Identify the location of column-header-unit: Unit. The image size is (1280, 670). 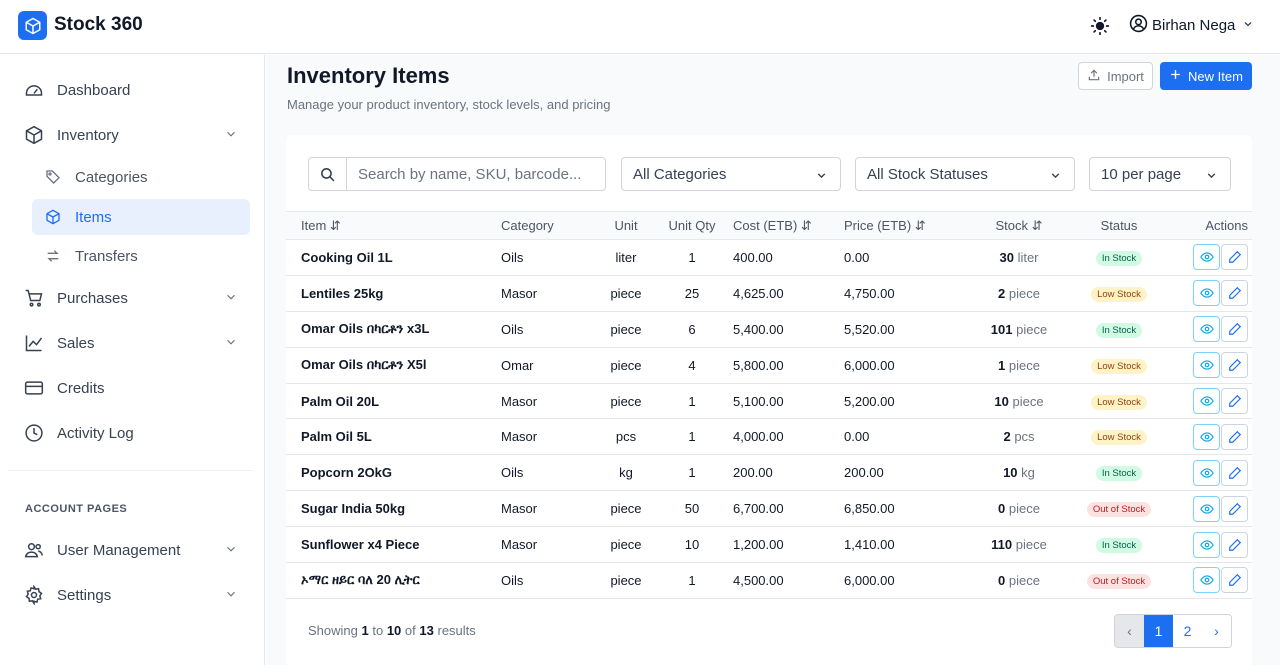
(626, 225).